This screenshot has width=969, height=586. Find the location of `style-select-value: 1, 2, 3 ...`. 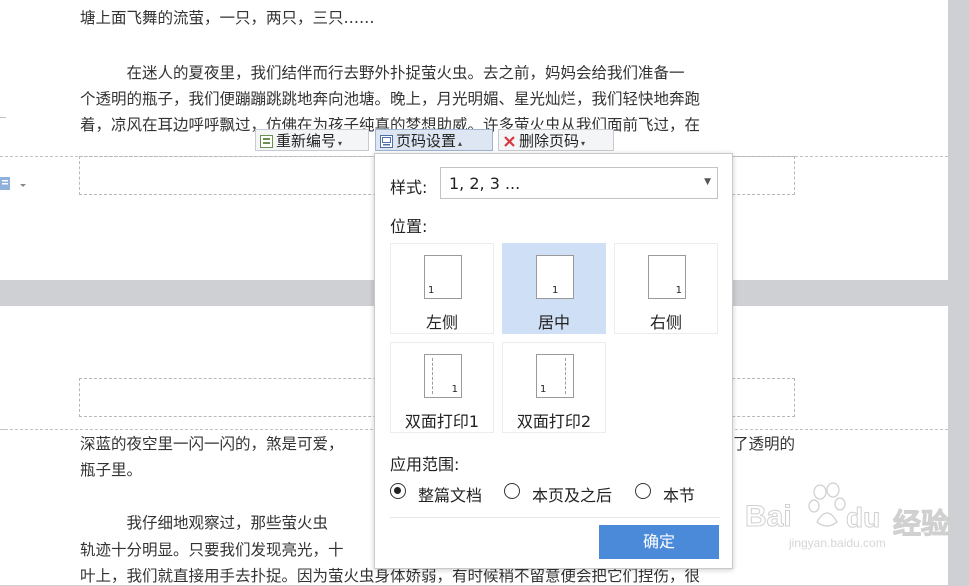

style-select-value: 1, 2, 3 ... is located at coordinates (485, 183).